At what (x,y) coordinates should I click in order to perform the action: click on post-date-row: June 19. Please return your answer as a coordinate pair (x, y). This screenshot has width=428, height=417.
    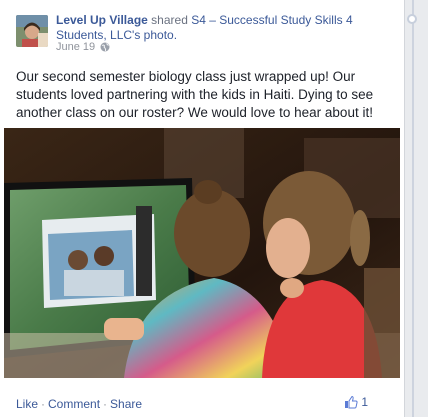
    Looking at the image, I should click on (83, 47).